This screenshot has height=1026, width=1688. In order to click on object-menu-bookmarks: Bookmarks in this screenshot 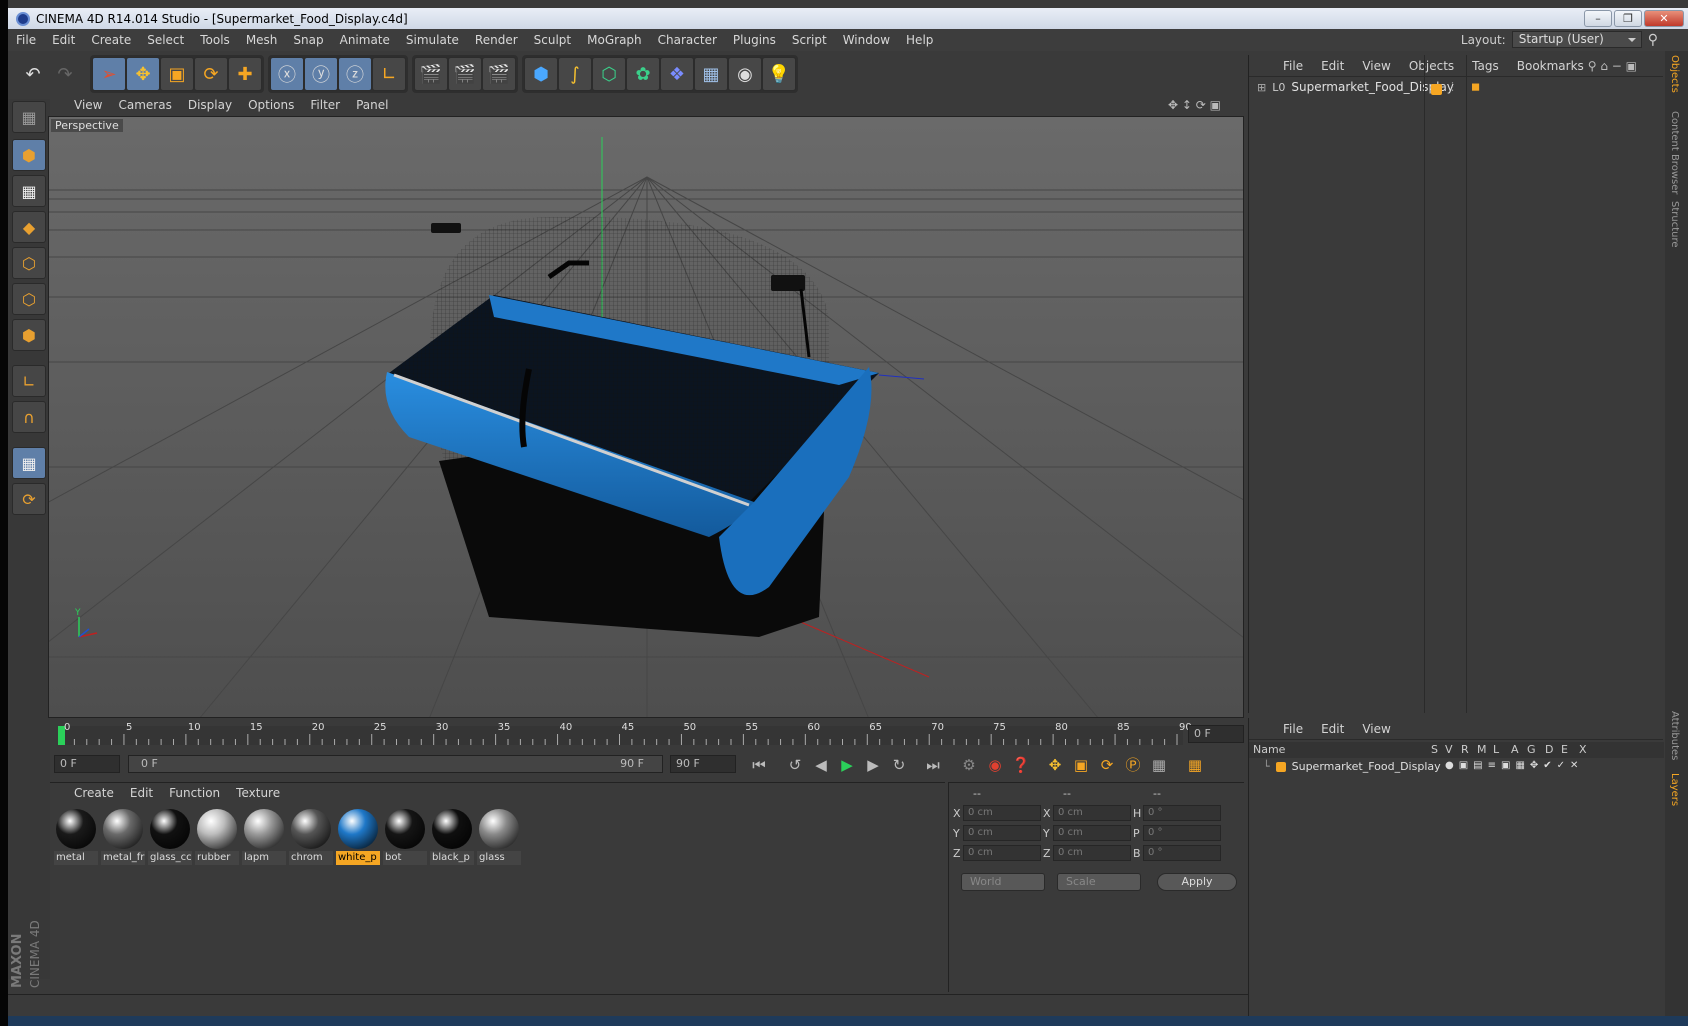, I will do `click(1550, 66)`.